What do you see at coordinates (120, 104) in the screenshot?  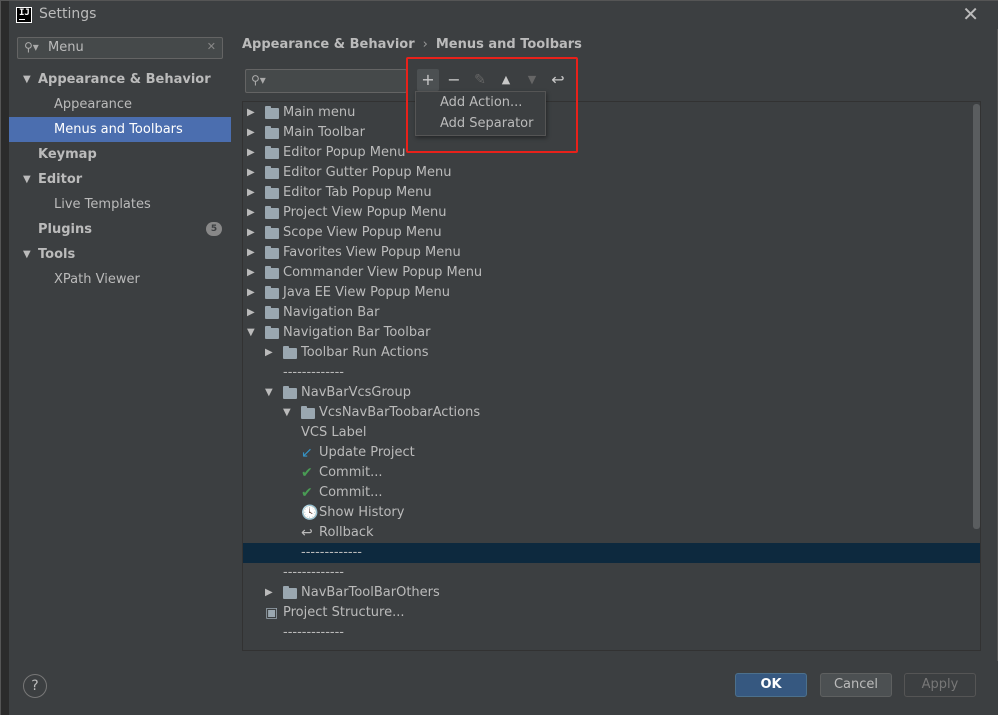 I see `sidebar-item: Appearance` at bounding box center [120, 104].